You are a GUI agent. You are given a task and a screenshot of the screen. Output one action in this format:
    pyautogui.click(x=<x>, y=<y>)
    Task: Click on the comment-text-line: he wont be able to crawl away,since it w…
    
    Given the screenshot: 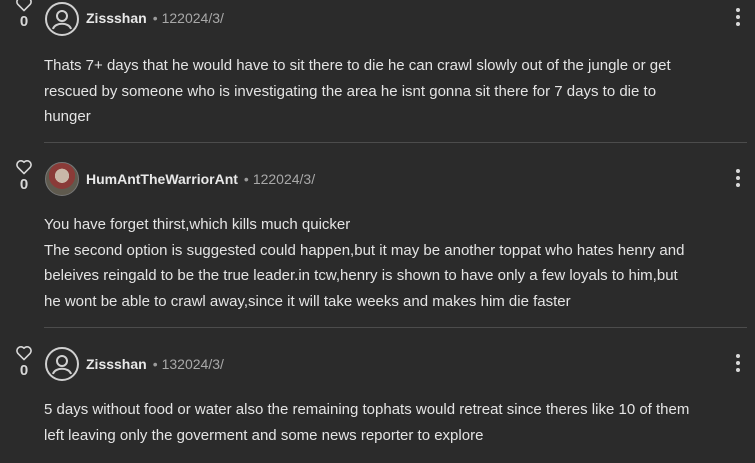 What is the action you would take?
    pyautogui.click(x=307, y=301)
    